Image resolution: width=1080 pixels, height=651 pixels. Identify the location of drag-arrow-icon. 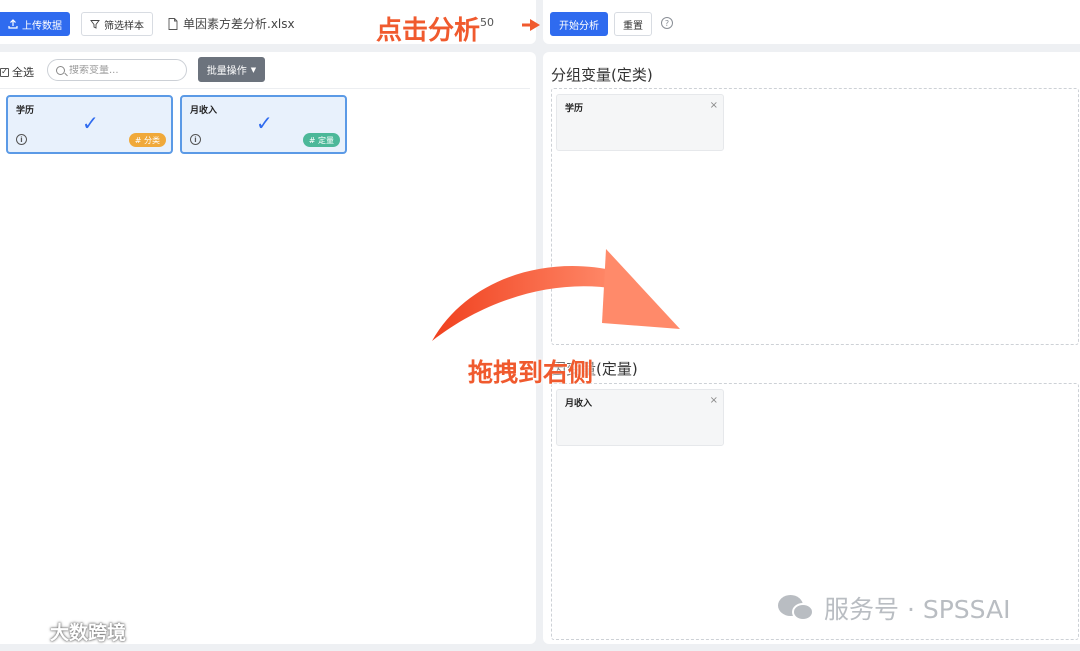
(556, 295).